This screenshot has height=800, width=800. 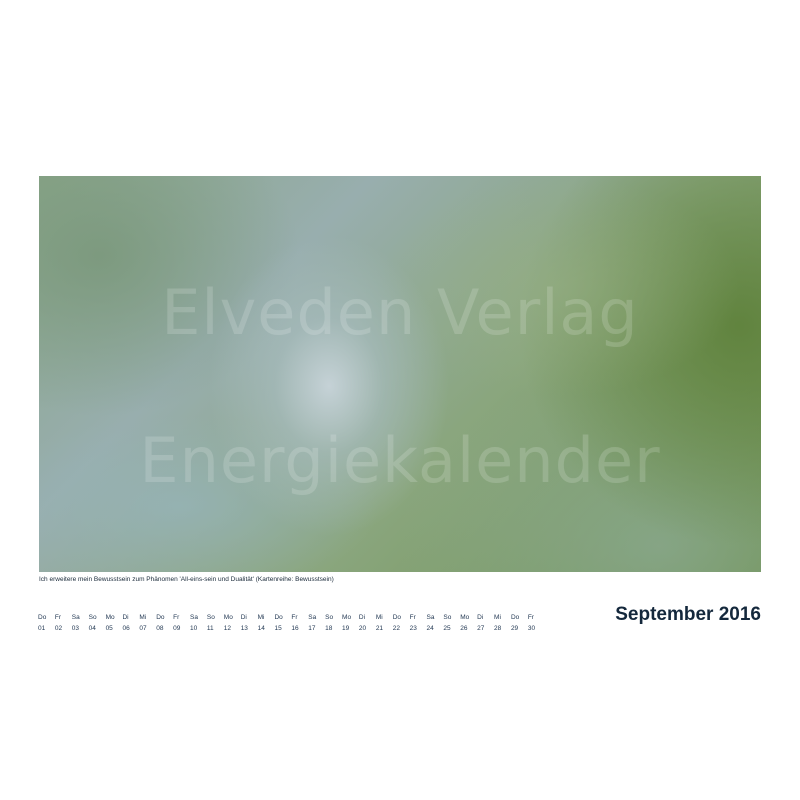 I want to click on day-cell: Fr 16, so click(x=299, y=623).